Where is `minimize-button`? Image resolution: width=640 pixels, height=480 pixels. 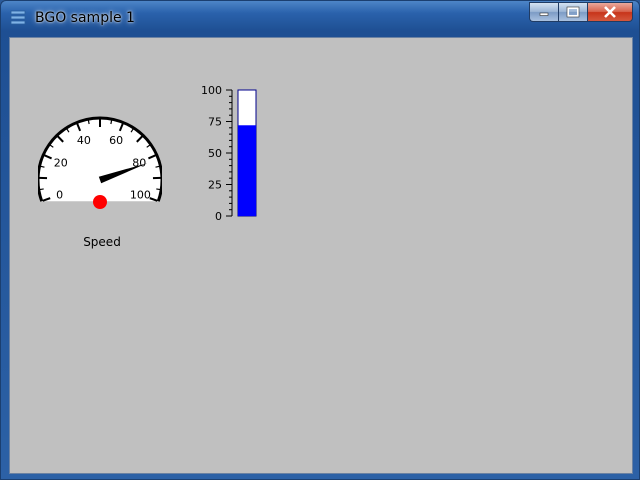 minimize-button is located at coordinates (543, 12).